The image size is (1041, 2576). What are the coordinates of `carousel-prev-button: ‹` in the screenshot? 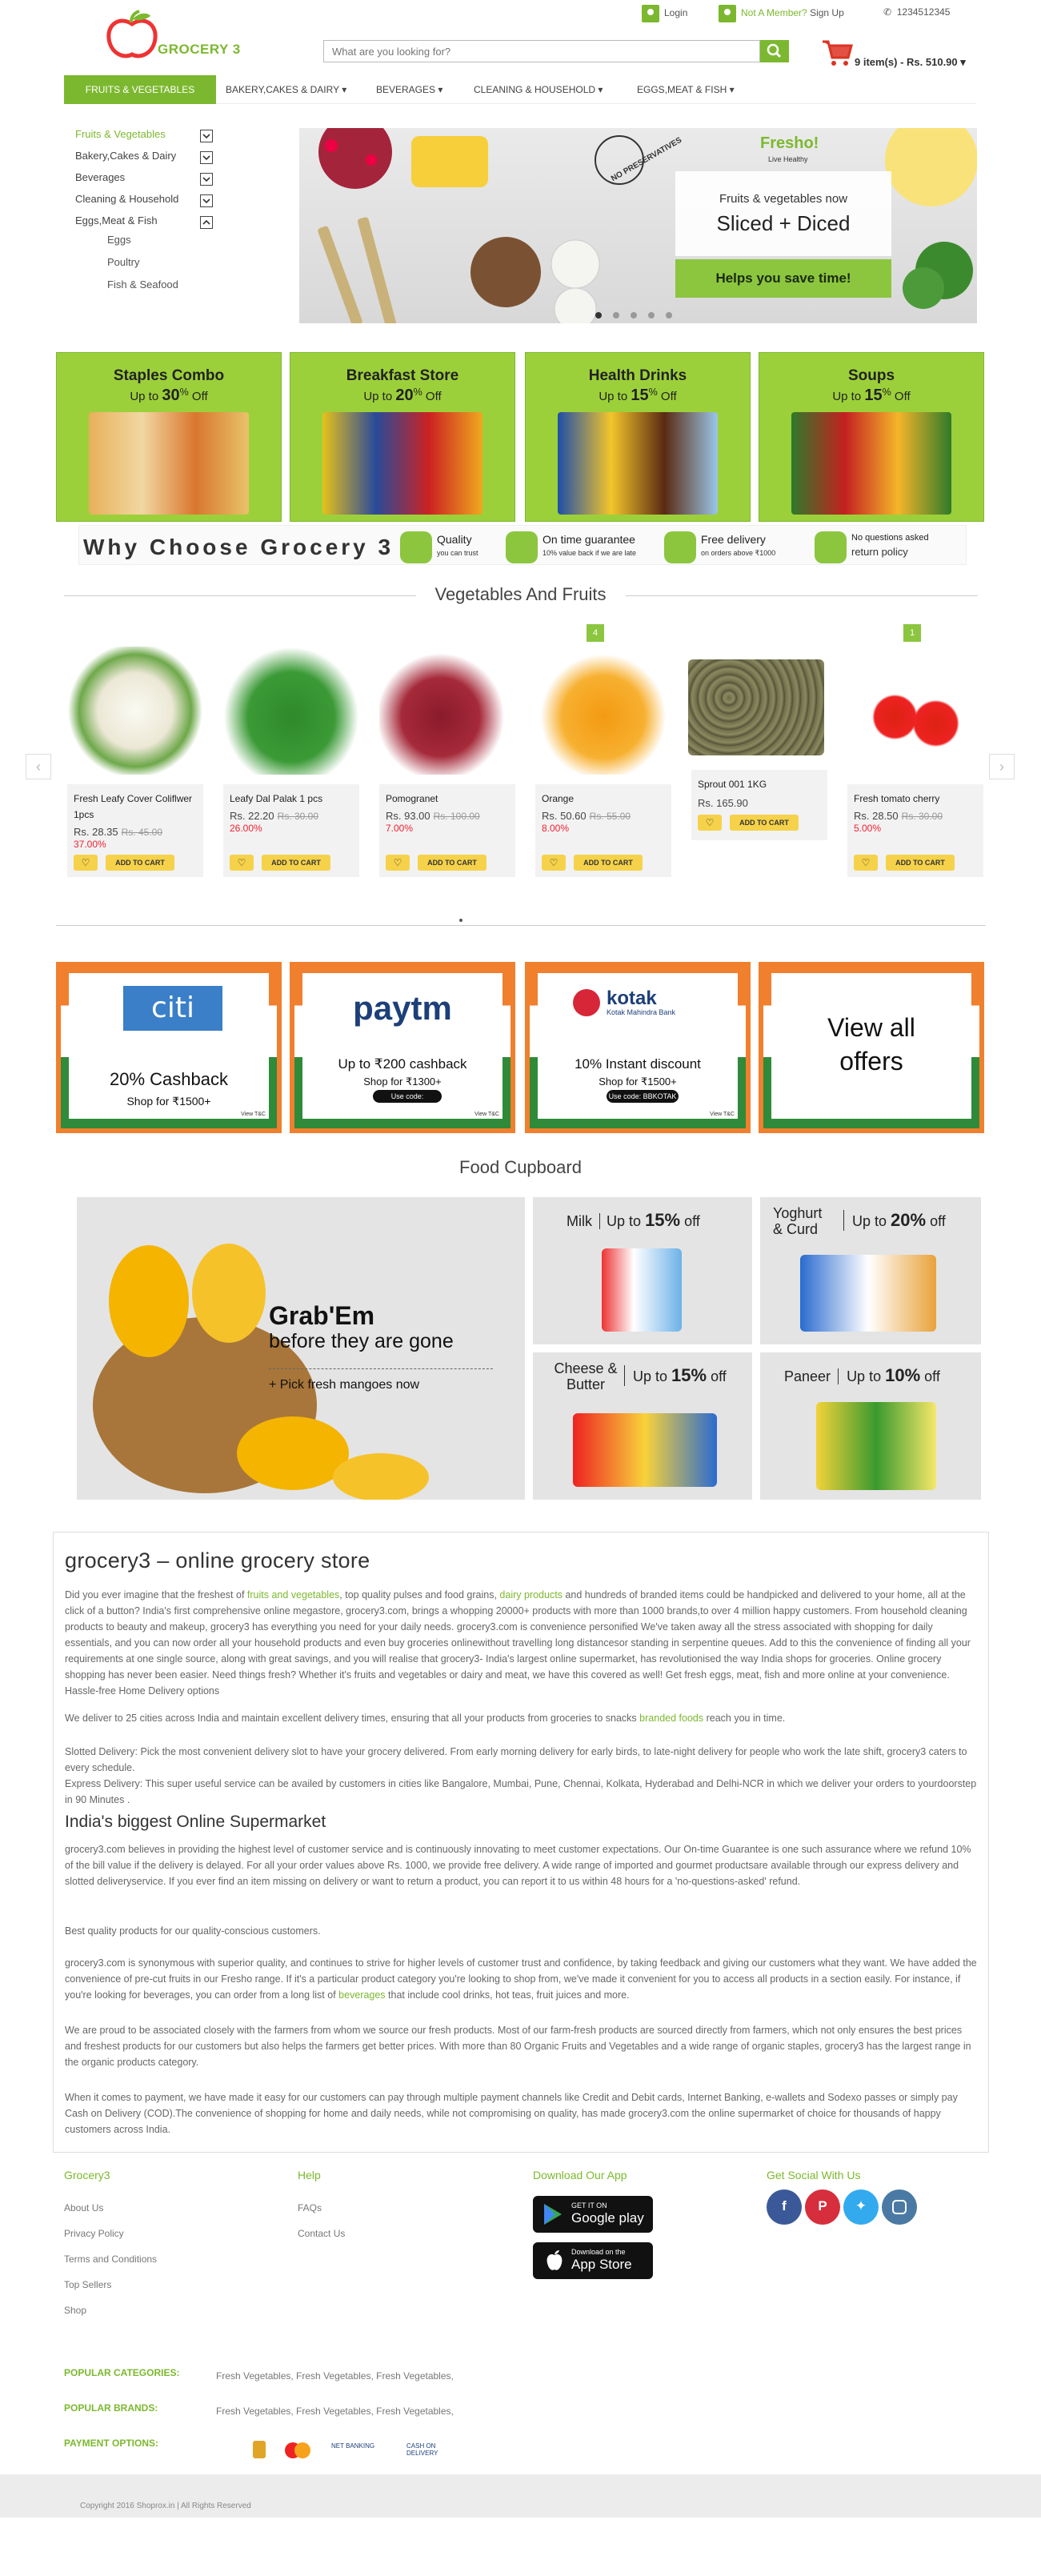 It's located at (38, 766).